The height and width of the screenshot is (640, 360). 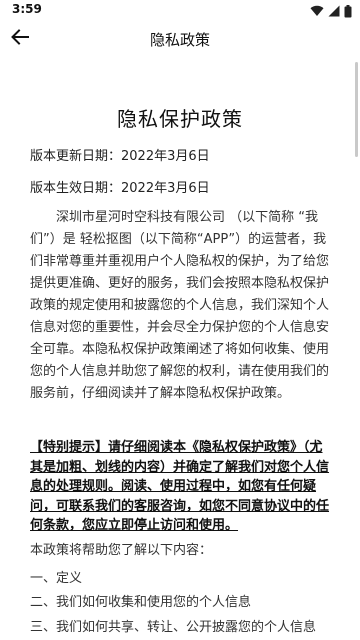 What do you see at coordinates (56, 578) in the screenshot?
I see `toc-item-definitions: 一、定义` at bounding box center [56, 578].